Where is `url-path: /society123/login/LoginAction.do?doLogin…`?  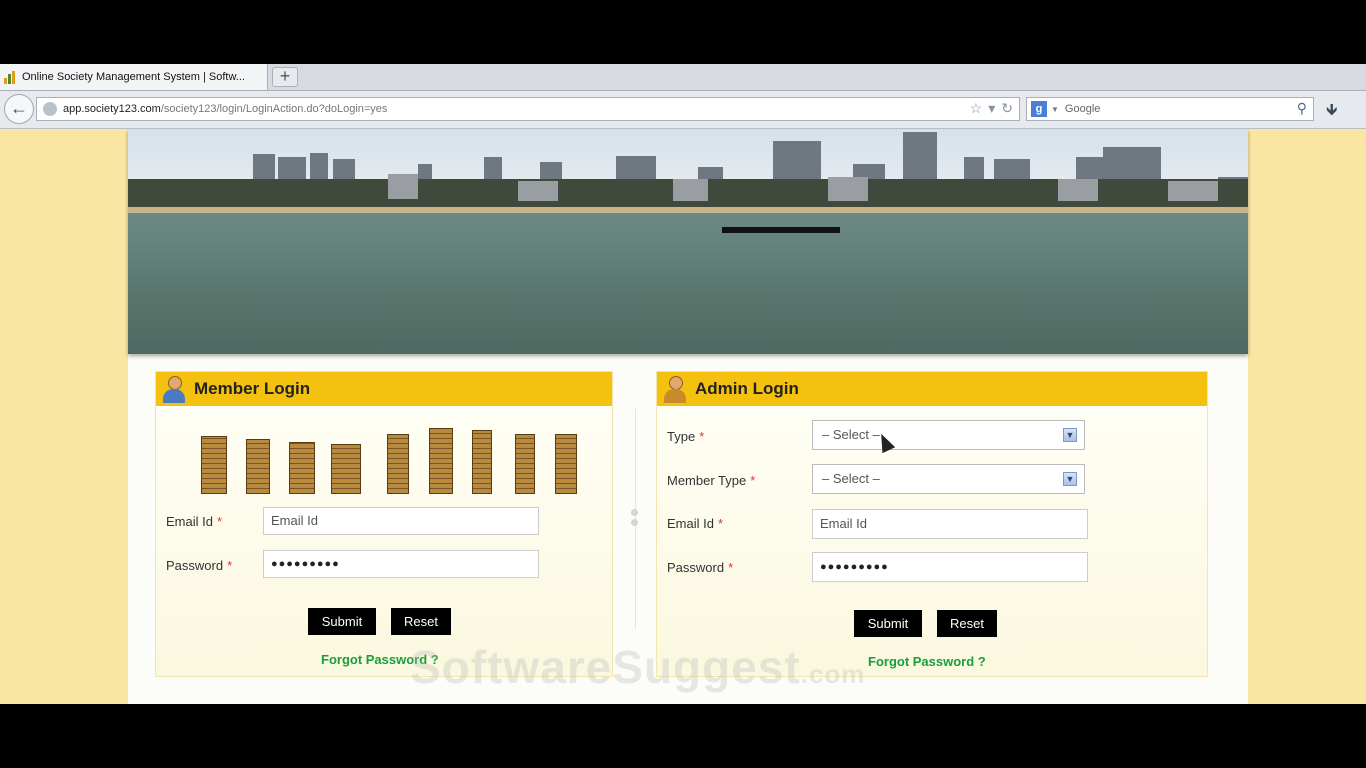 url-path: /society123/login/LoginAction.do?doLogin… is located at coordinates (274, 109).